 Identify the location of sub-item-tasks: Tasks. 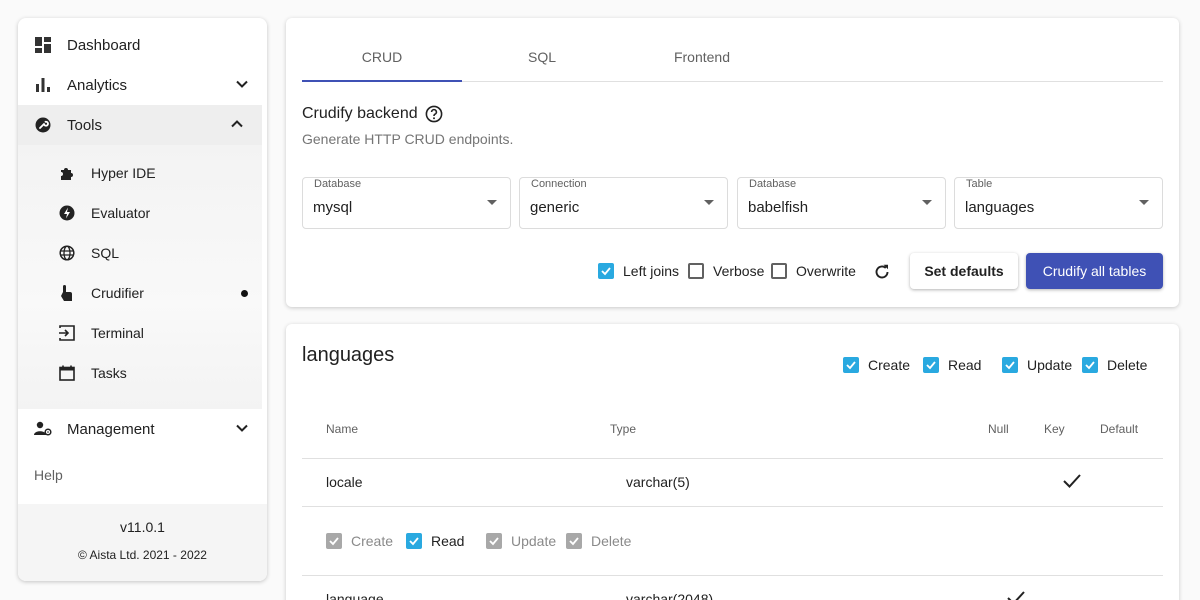
(140, 373).